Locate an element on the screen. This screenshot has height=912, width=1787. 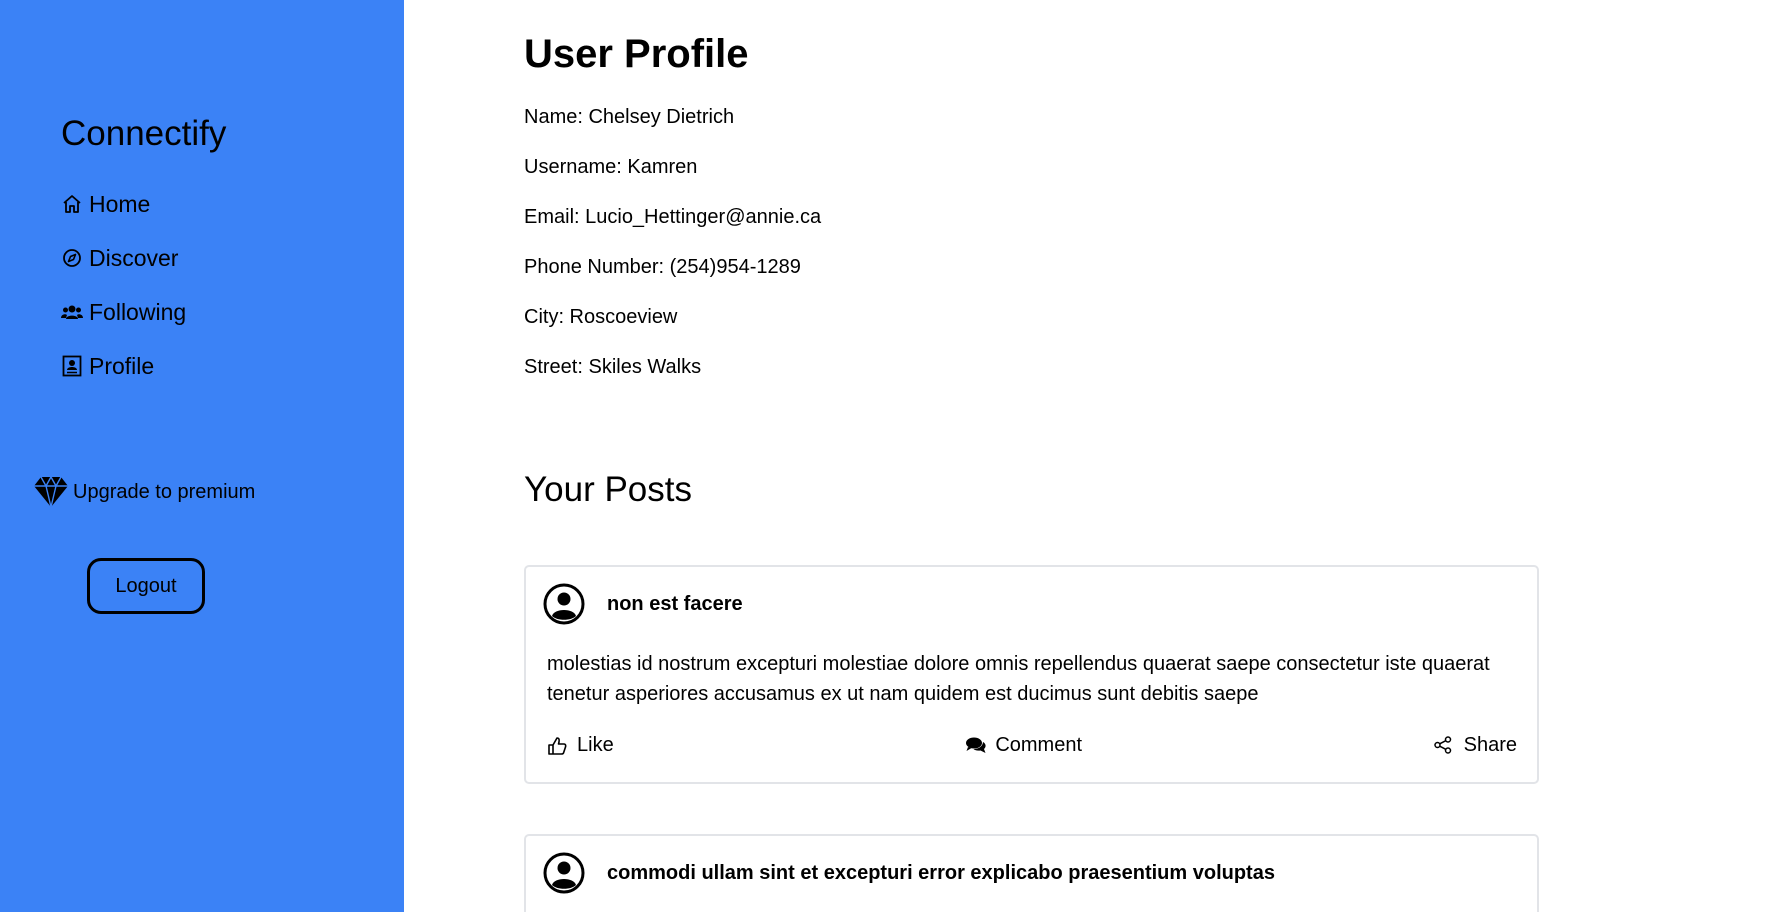
share-icon is located at coordinates (1443, 745).